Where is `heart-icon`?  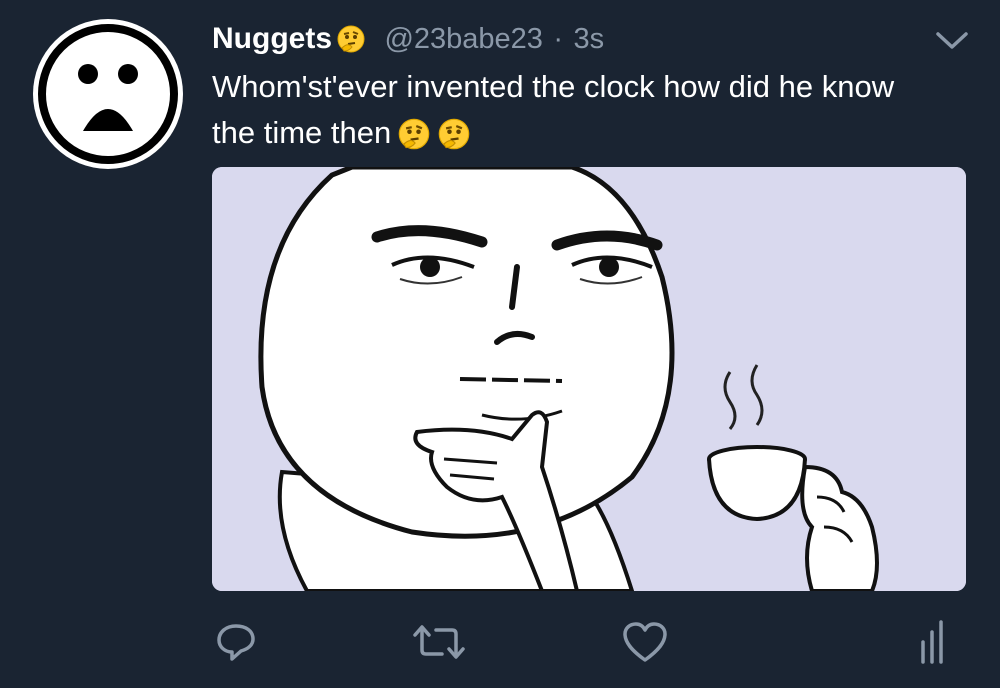 heart-icon is located at coordinates (645, 642).